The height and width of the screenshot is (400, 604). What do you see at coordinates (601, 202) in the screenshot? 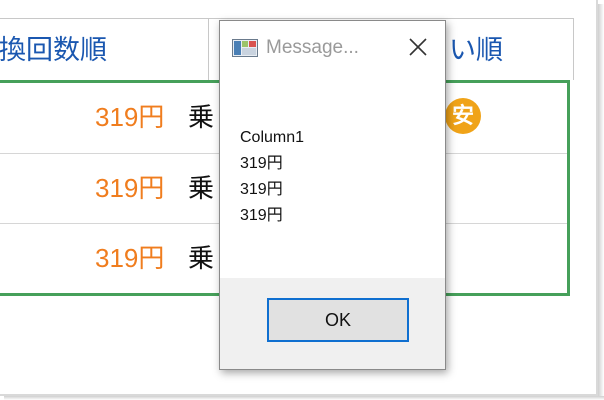
I see `screenshot-shadow-right` at bounding box center [601, 202].